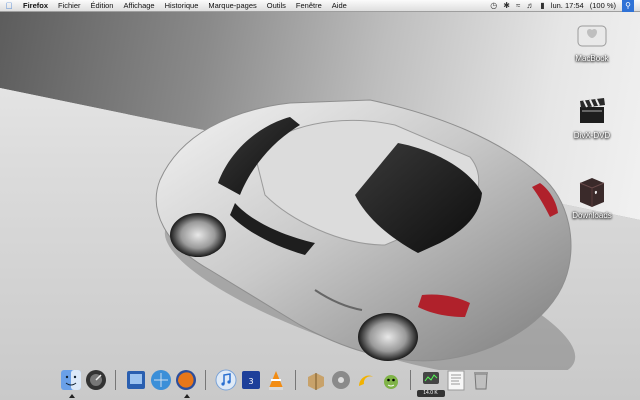  What do you see at coordinates (136, 380) in the screenshot?
I see `dock-ichat-icon` at bounding box center [136, 380].